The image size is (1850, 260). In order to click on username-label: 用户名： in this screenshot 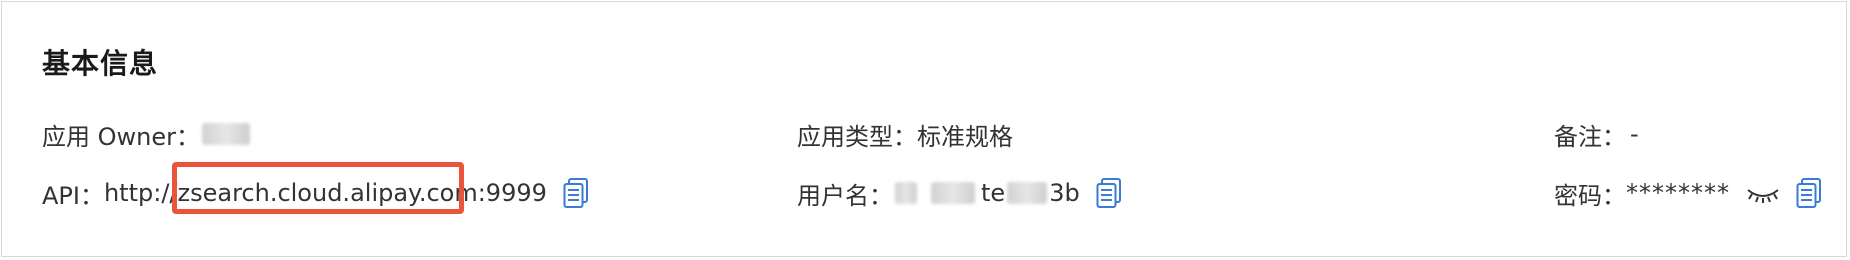, I will do `click(845, 195)`.